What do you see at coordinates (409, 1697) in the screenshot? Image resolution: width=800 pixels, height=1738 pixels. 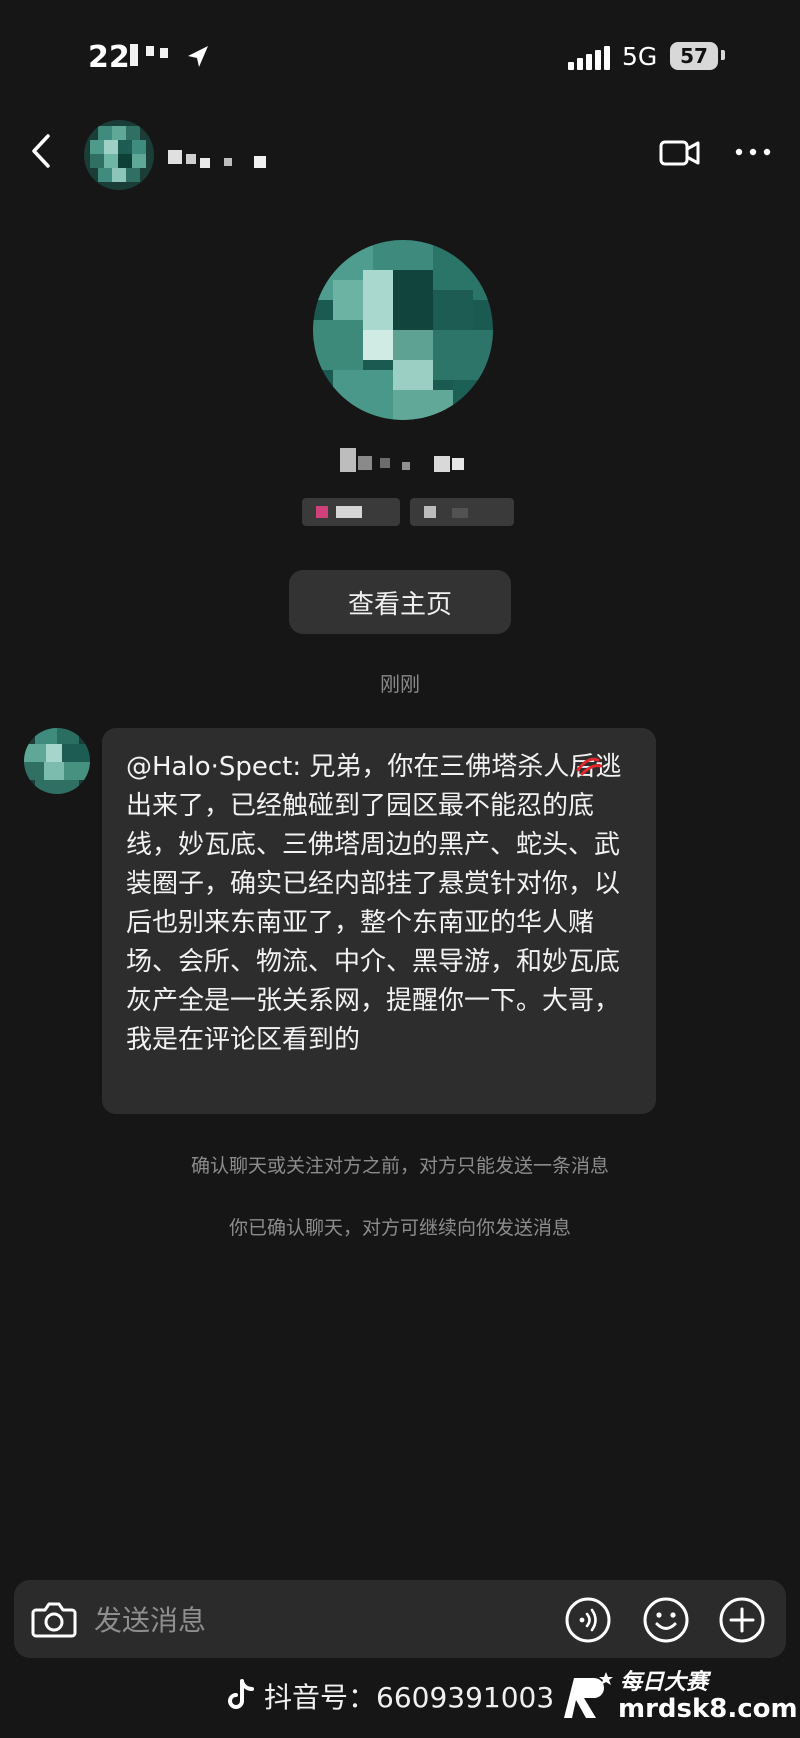 I see `douyin-id: 抖音号：6609391003` at bounding box center [409, 1697].